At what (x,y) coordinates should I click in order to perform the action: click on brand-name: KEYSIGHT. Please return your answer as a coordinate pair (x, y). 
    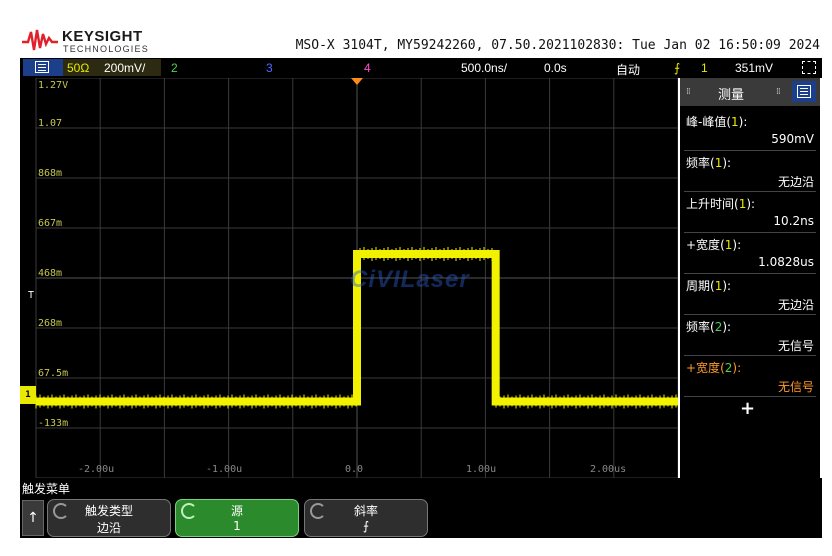
    Looking at the image, I should click on (102, 36).